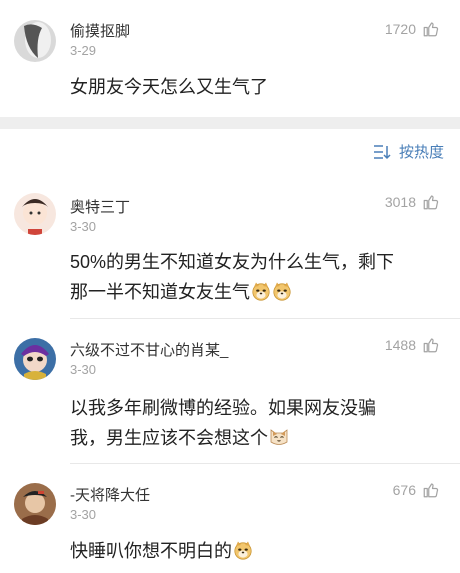 The width and height of the screenshot is (460, 573). I want to click on comment-date: 3-29, so click(83, 50).